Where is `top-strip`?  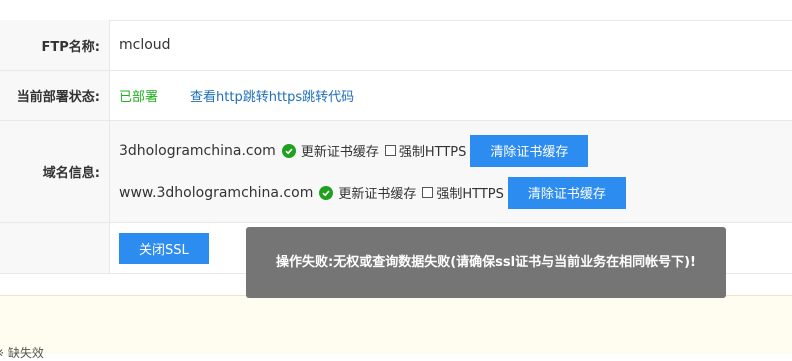 top-strip is located at coordinates (396, 10).